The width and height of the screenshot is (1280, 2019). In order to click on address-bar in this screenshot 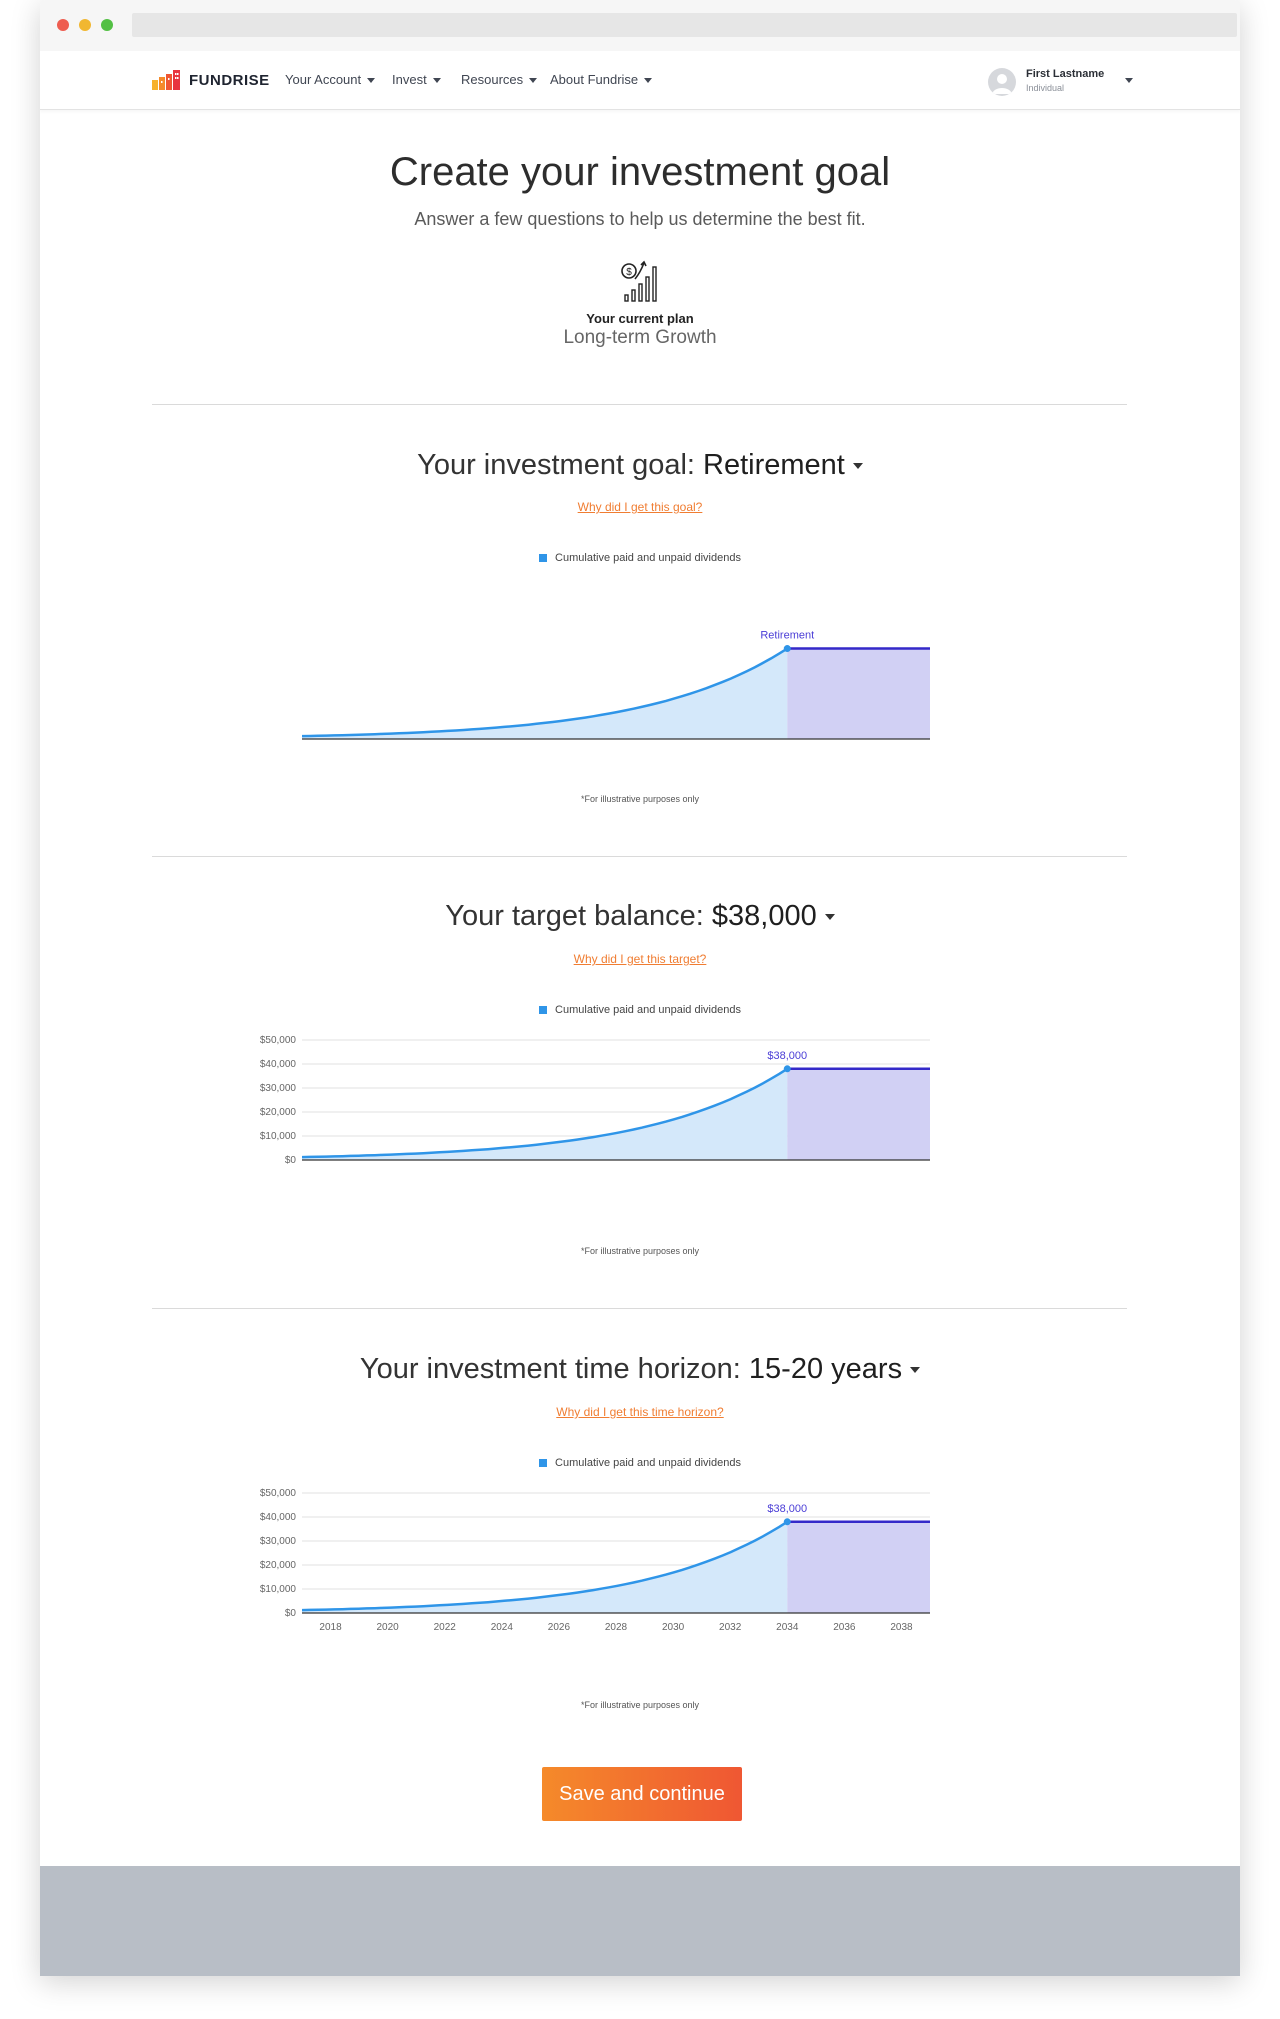, I will do `click(684, 25)`.